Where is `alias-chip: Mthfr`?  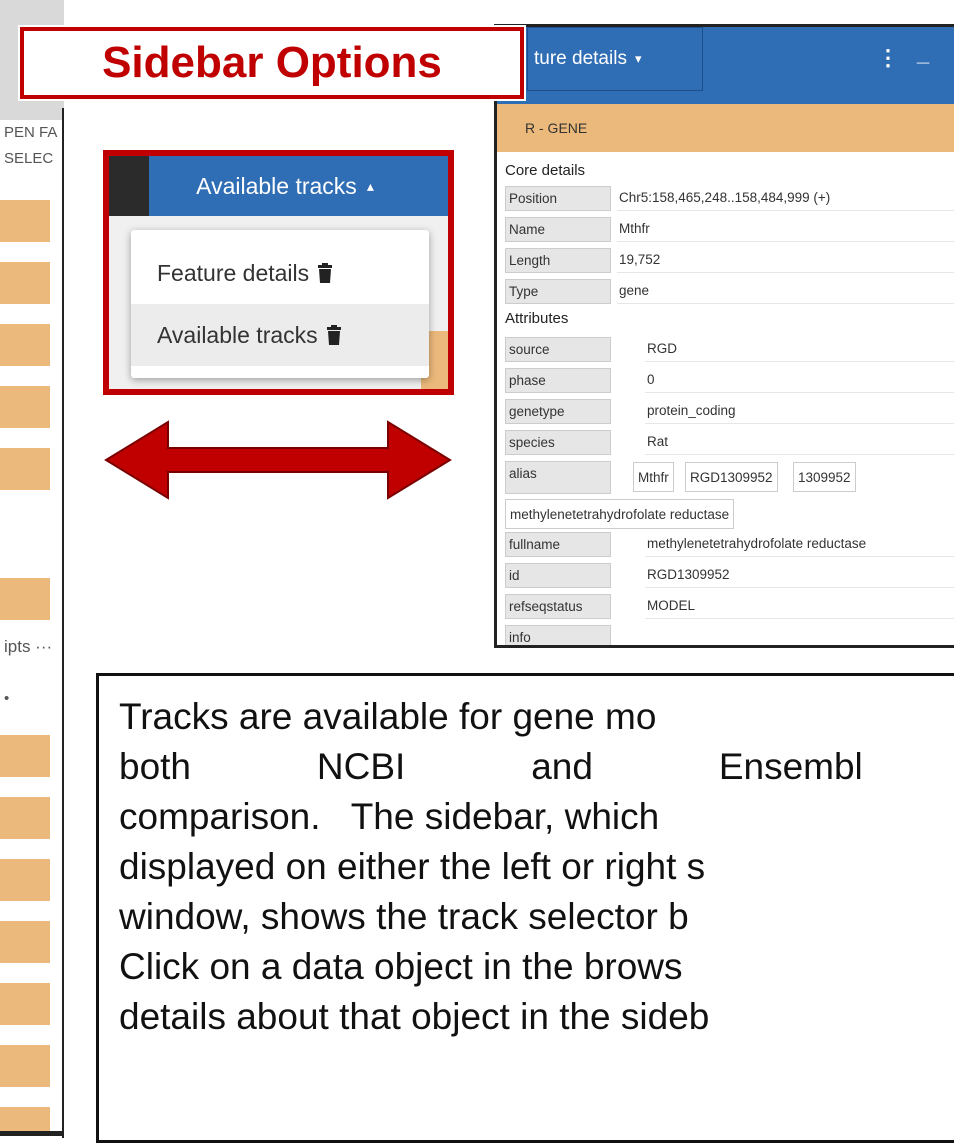
alias-chip: Mthfr is located at coordinates (653, 477).